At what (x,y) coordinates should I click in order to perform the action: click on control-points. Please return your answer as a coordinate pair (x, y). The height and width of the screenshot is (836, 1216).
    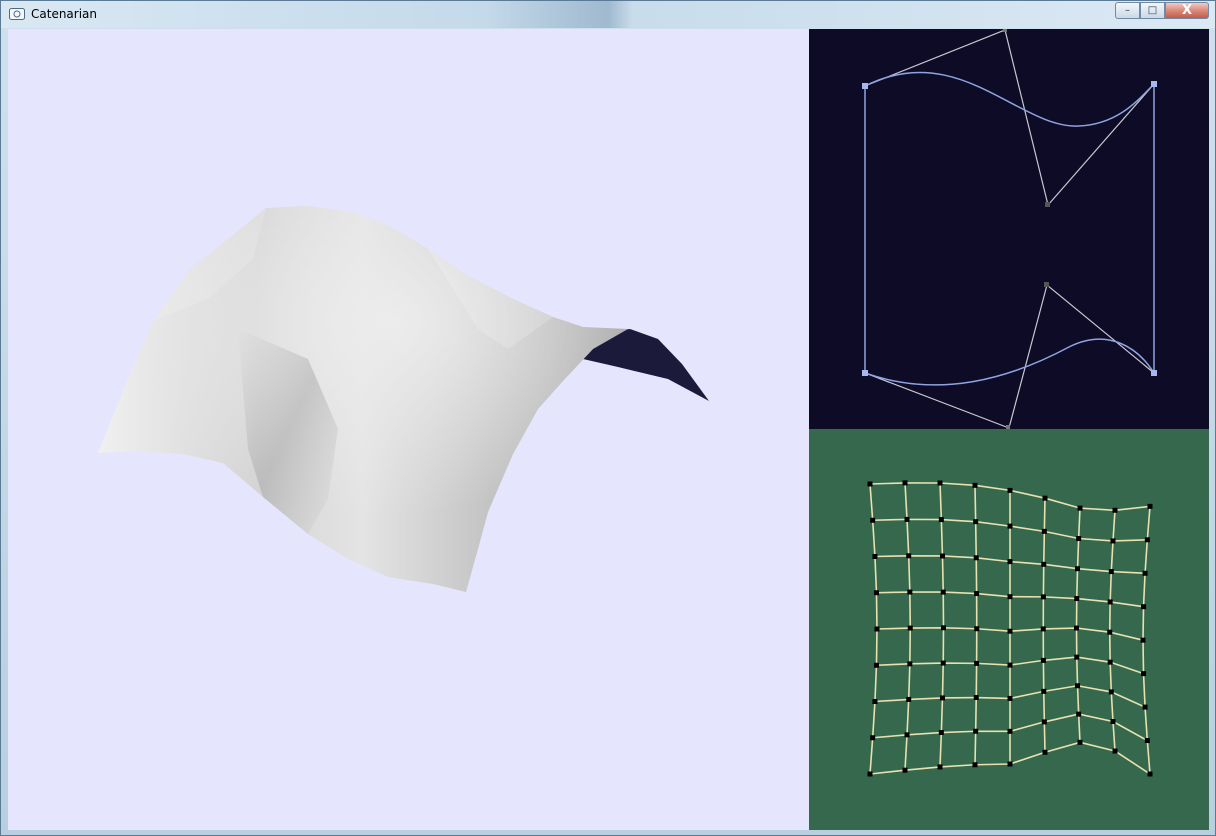
    Looking at the image, I should click on (1009, 229).